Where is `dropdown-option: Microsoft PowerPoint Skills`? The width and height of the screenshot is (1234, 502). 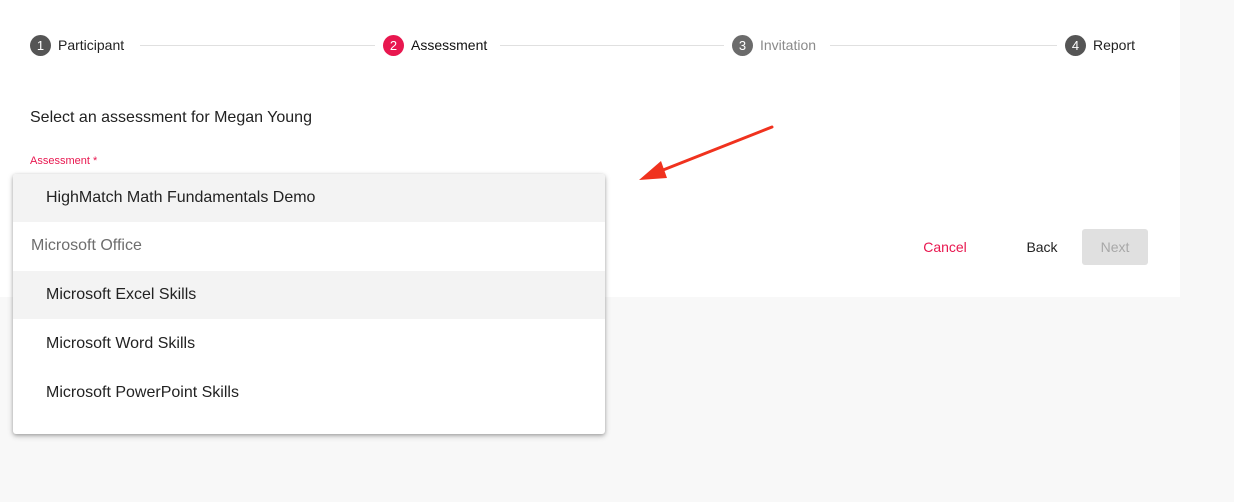 dropdown-option: Microsoft PowerPoint Skills is located at coordinates (309, 393).